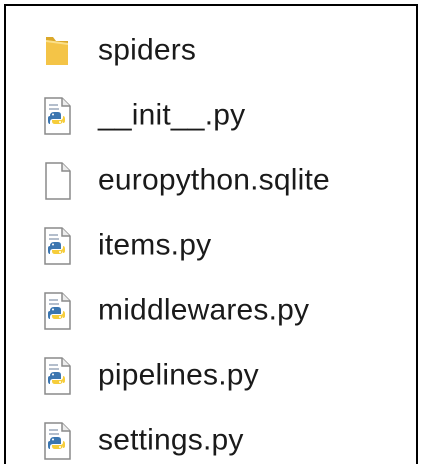 The width and height of the screenshot is (424, 473). I want to click on list-item-settings-py: settings.py, so click(211, 440).